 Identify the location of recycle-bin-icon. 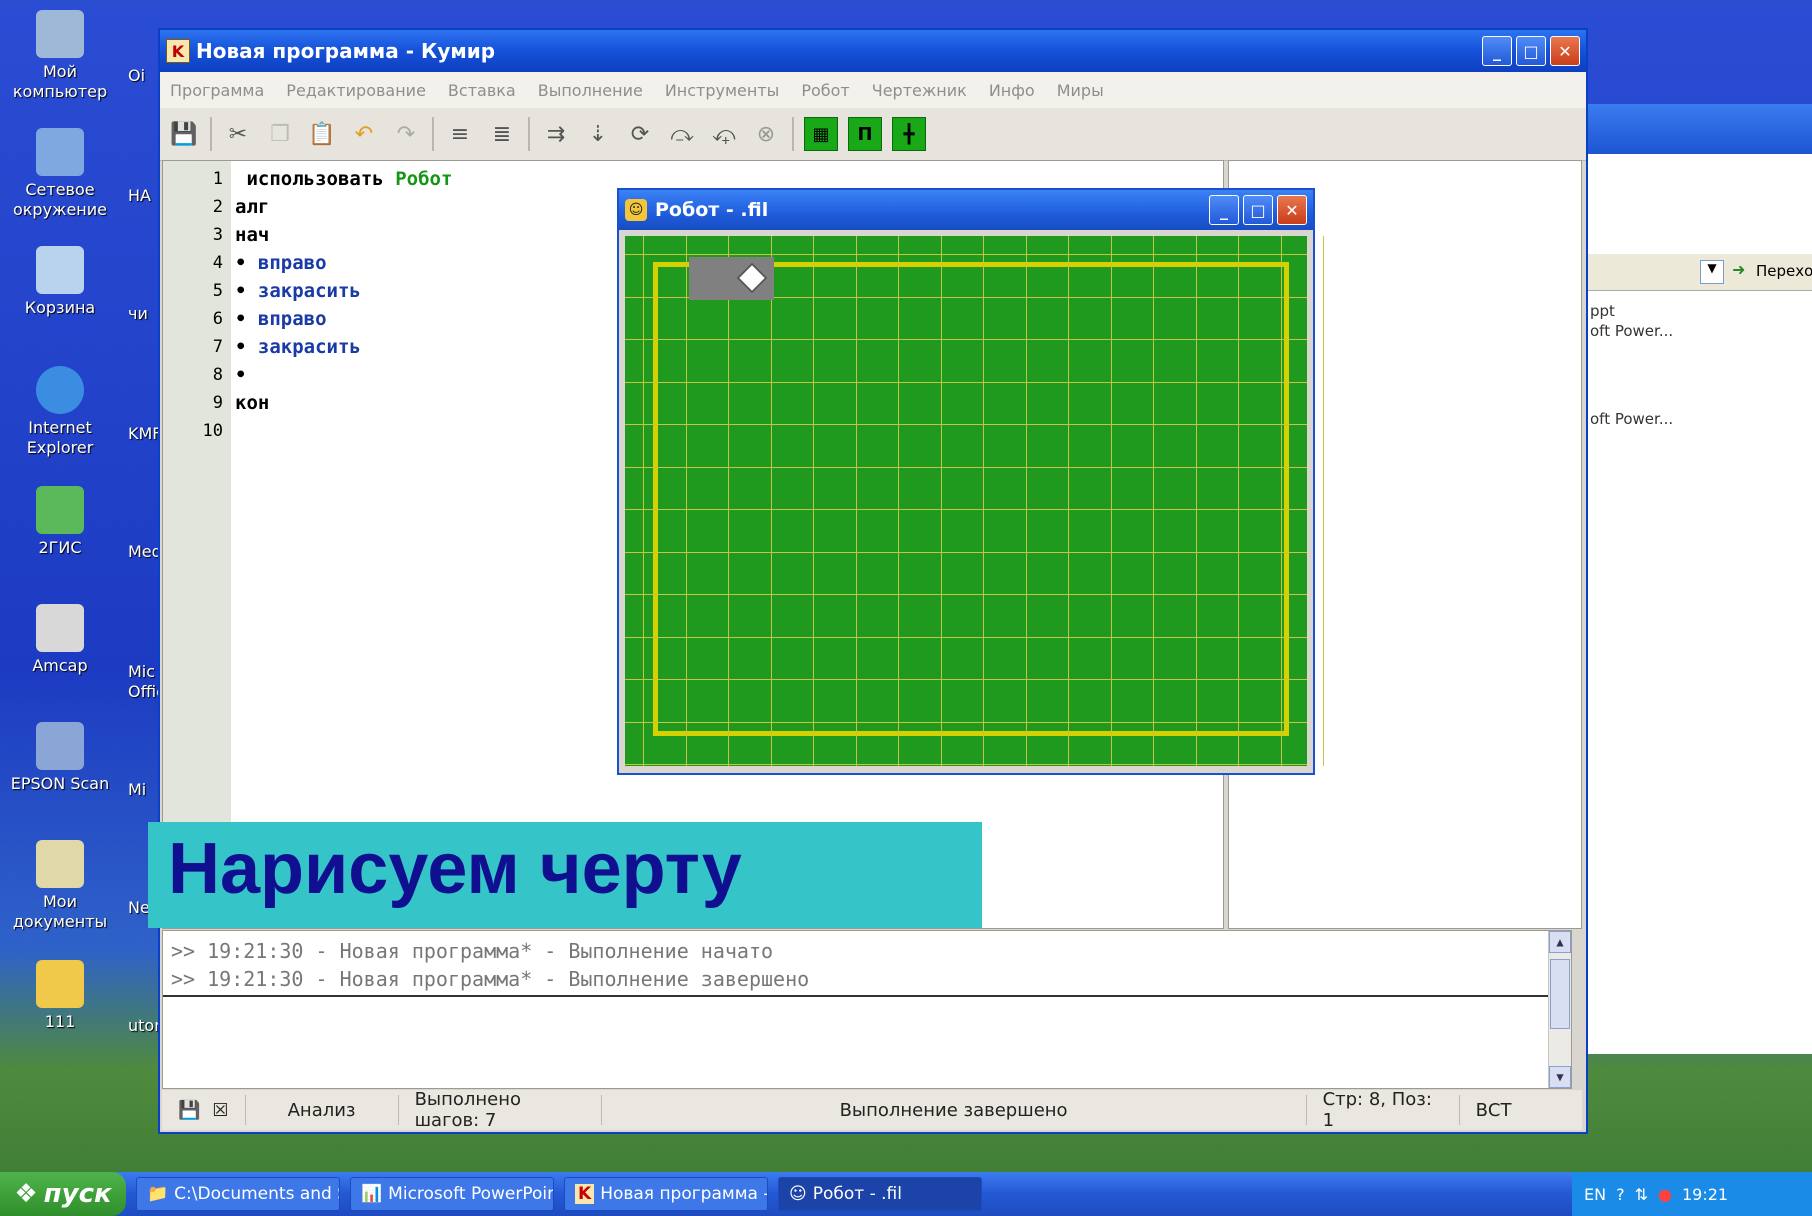
(60, 270).